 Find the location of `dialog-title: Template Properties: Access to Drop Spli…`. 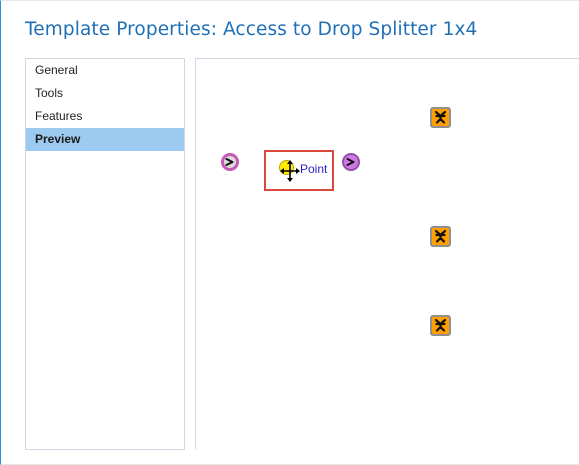

dialog-title: Template Properties: Access to Drop Spli… is located at coordinates (251, 29).